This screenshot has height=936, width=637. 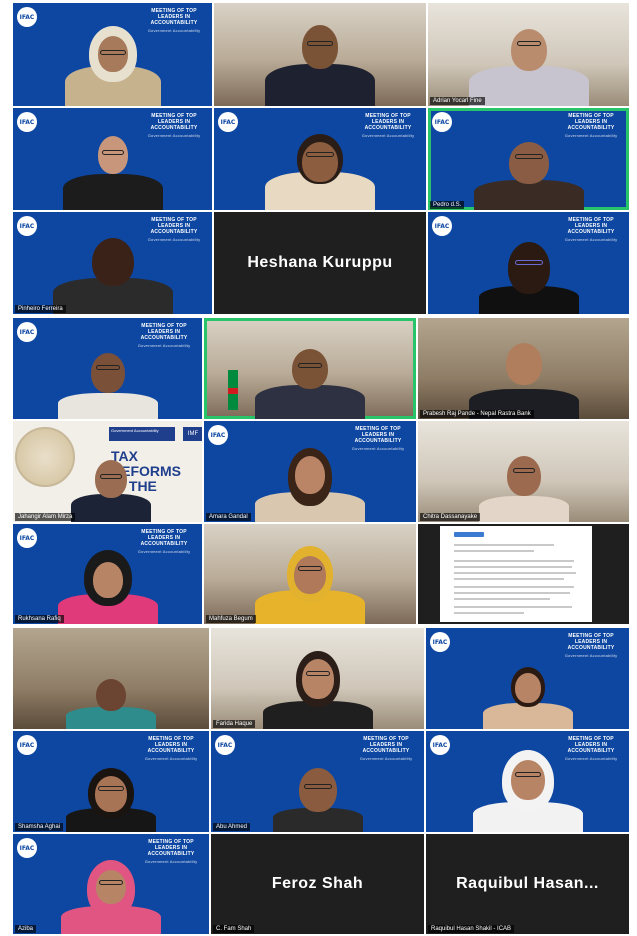 What do you see at coordinates (457, 101) in the screenshot?
I see `participant-name: Adrian Yocarl Fine` at bounding box center [457, 101].